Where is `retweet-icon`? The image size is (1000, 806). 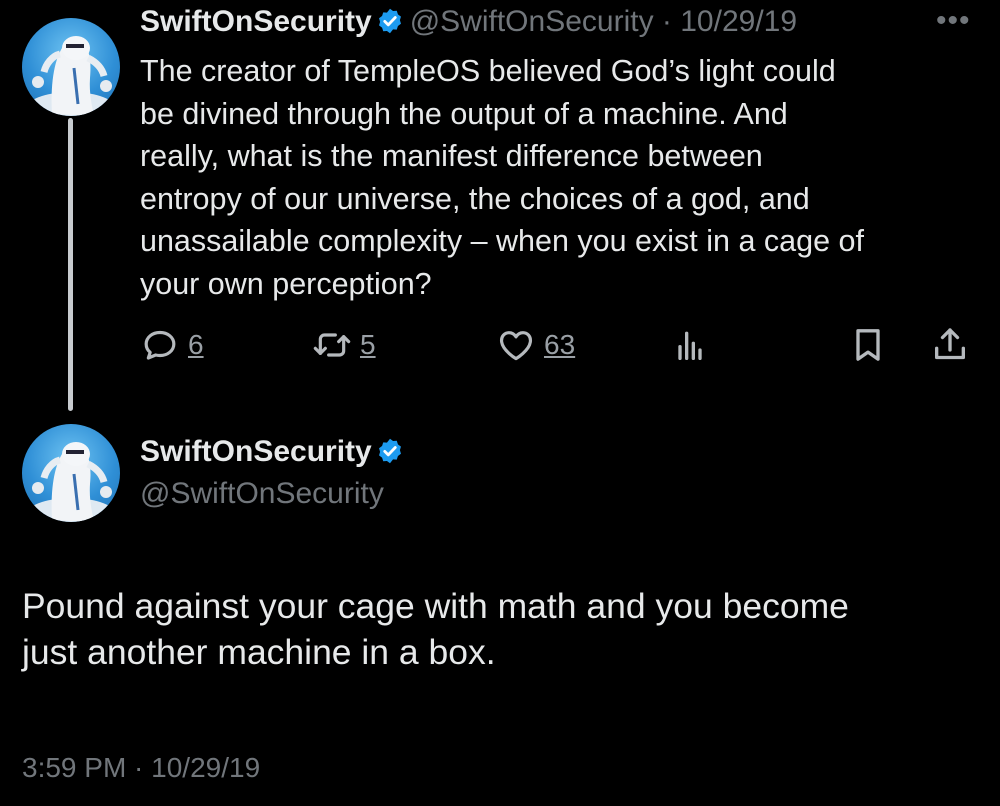 retweet-icon is located at coordinates (332, 345).